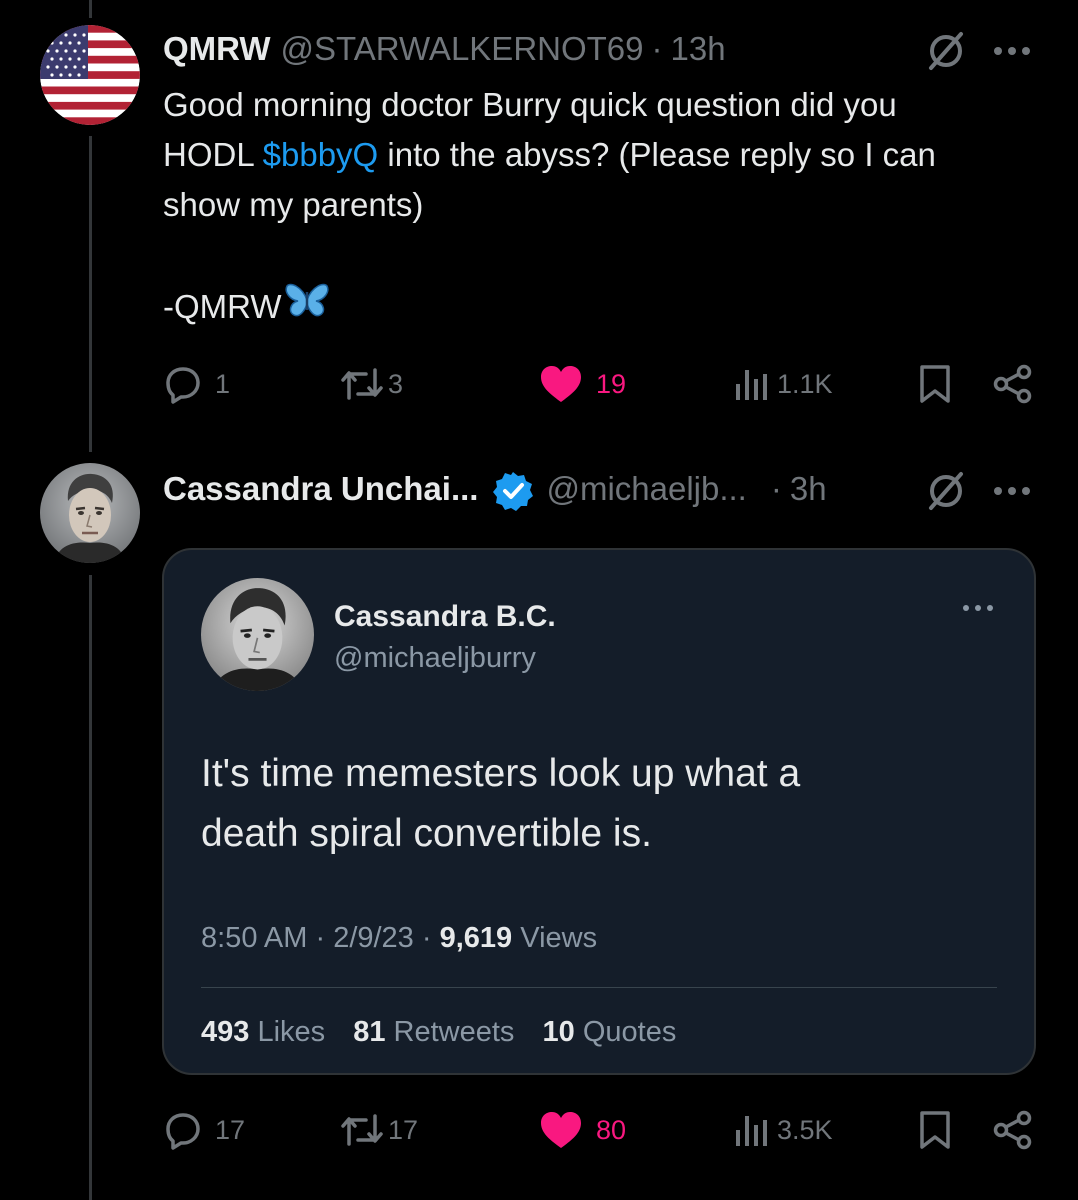 The height and width of the screenshot is (1200, 1078). I want to click on tweet1-bookmark-button, so click(935, 384).